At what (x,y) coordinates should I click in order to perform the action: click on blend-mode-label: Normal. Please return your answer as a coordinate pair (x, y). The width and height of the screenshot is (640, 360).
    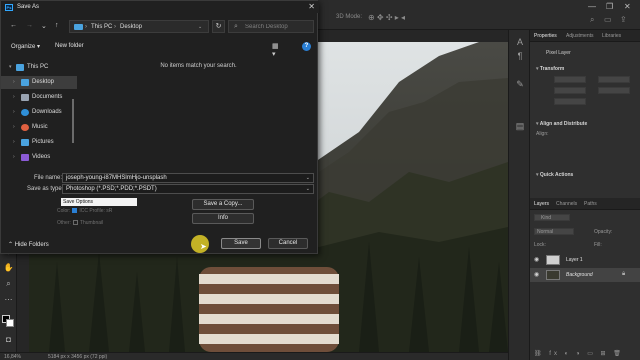
    Looking at the image, I should click on (545, 232).